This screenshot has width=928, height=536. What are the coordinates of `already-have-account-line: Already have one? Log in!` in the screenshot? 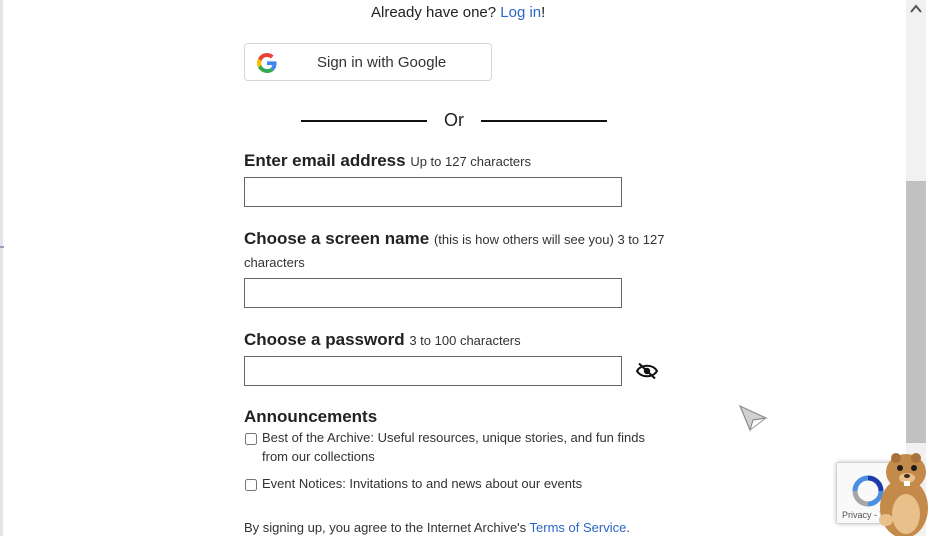 It's located at (458, 12).